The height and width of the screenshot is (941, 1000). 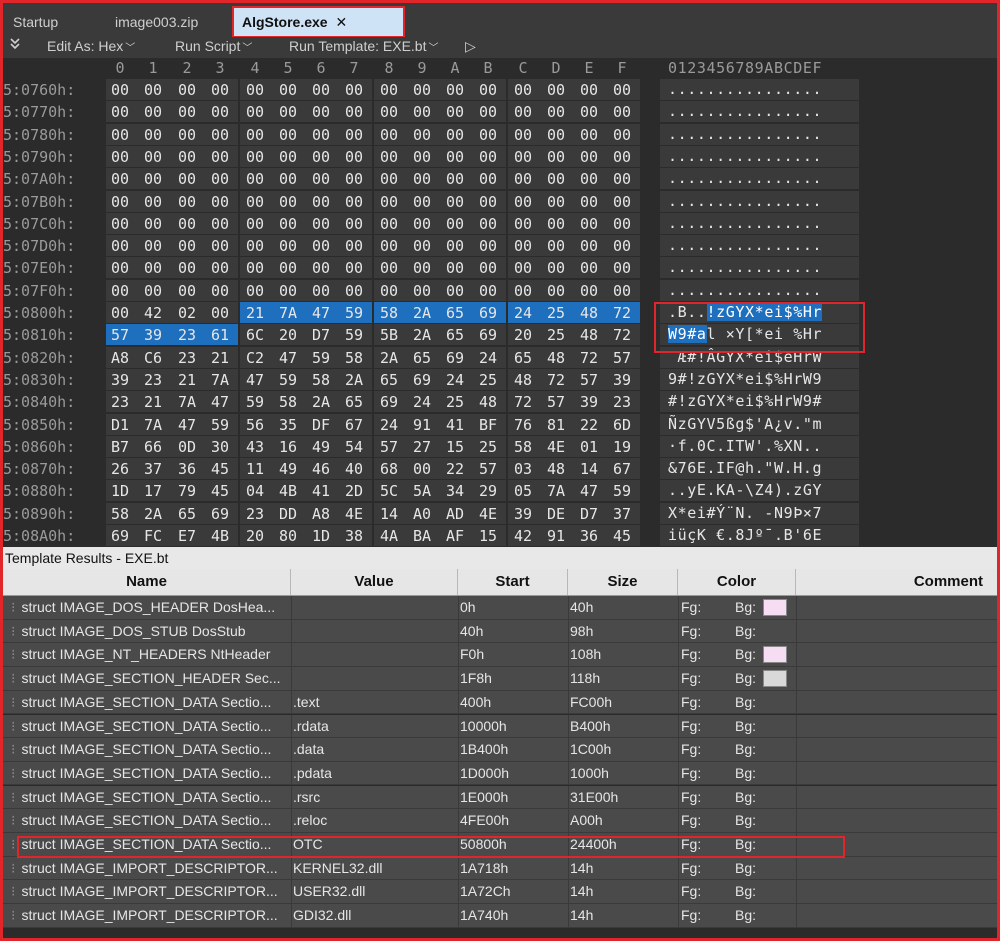 I want to click on hex-byte: 39, so click(x=622, y=380).